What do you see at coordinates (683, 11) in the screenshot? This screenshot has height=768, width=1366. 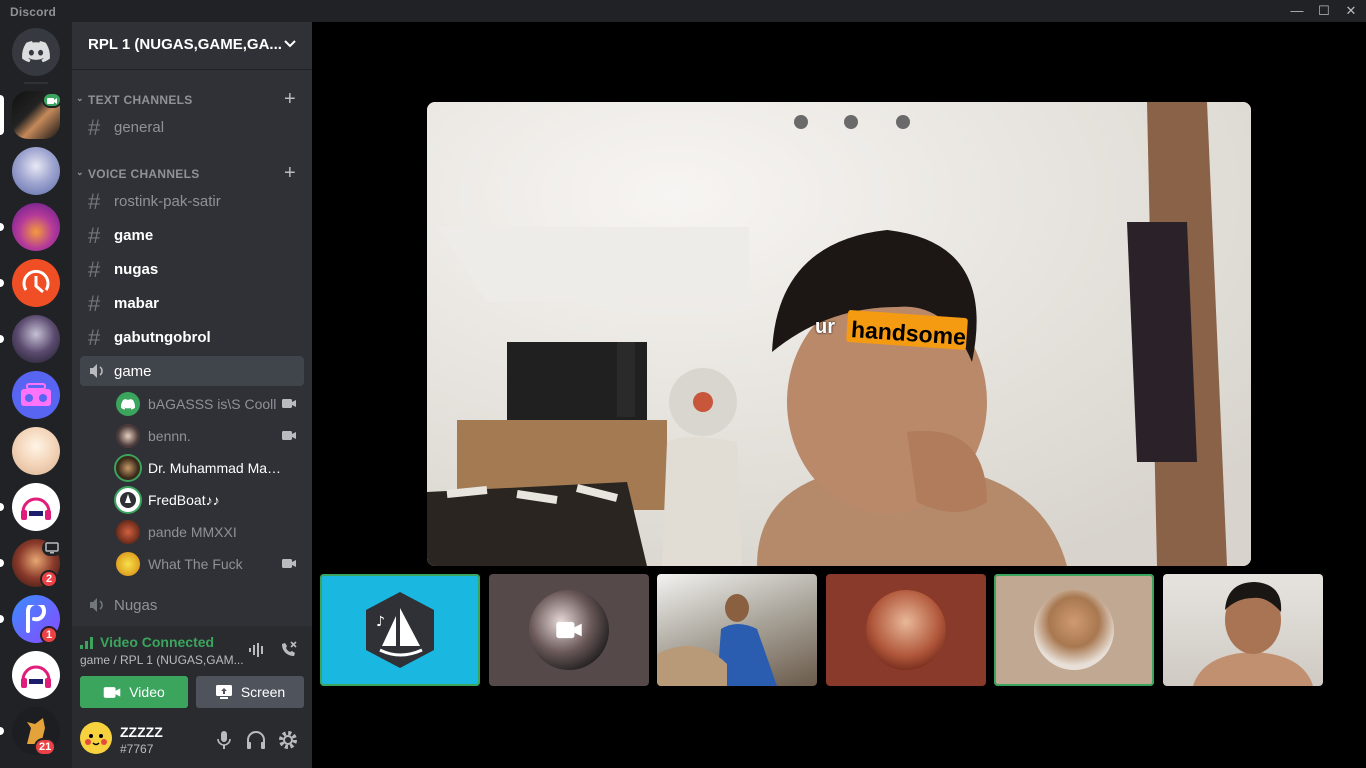 I see `title-bar: Discord — ☐ ✕` at bounding box center [683, 11].